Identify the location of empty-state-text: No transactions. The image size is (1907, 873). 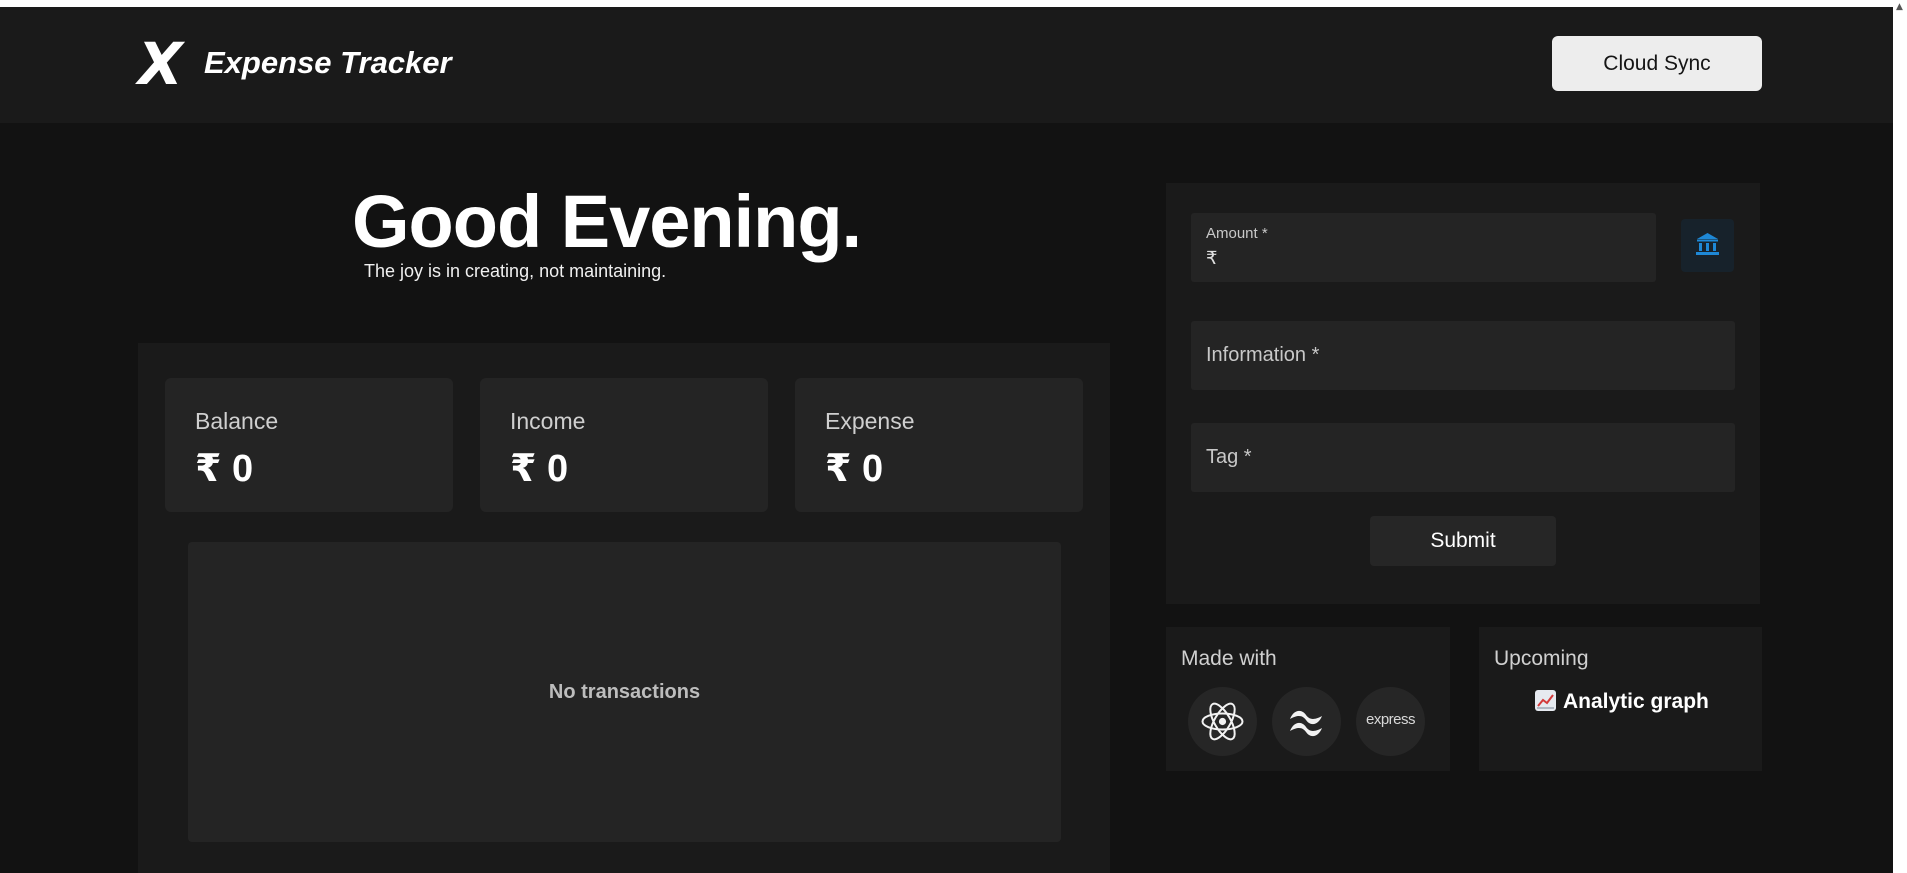
(624, 692).